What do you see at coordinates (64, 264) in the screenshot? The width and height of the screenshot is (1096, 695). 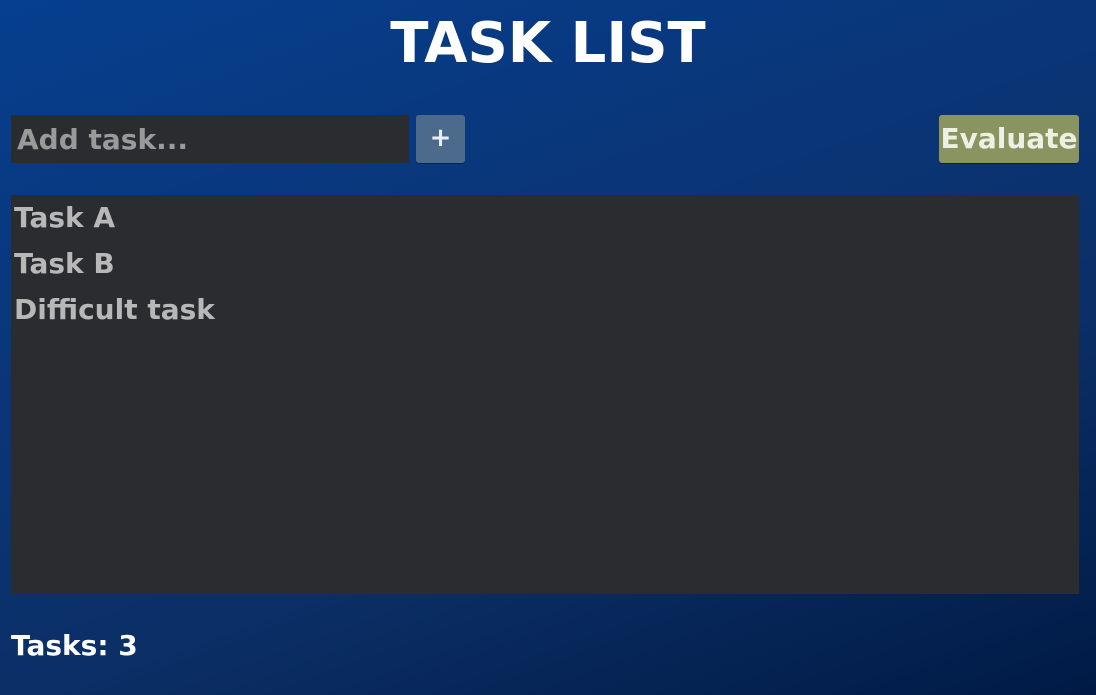 I see `task-item-task-b: Task B` at bounding box center [64, 264].